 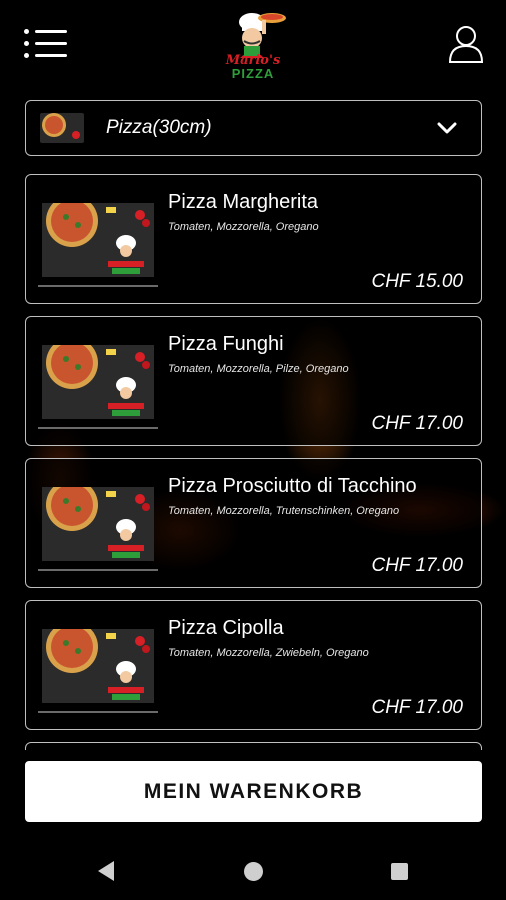 What do you see at coordinates (268, 653) in the screenshot?
I see `pizza-ingredients: Tomaten, Mozzorella, Zwiebeln, Oregano` at bounding box center [268, 653].